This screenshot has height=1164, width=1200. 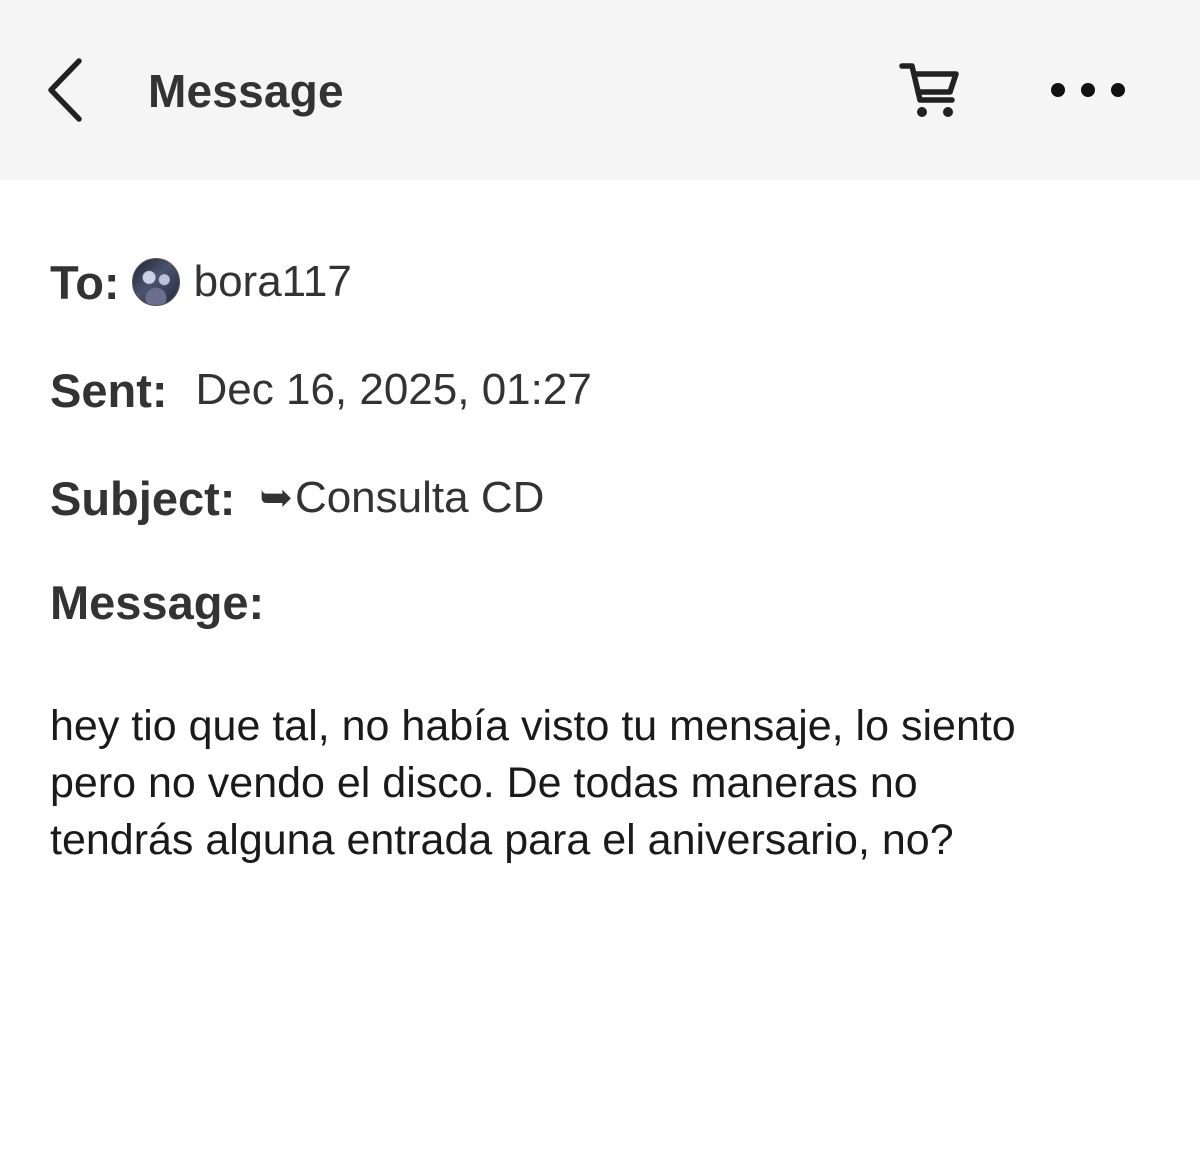 I want to click on reply-arrow-icon: ➥, so click(x=276, y=498).